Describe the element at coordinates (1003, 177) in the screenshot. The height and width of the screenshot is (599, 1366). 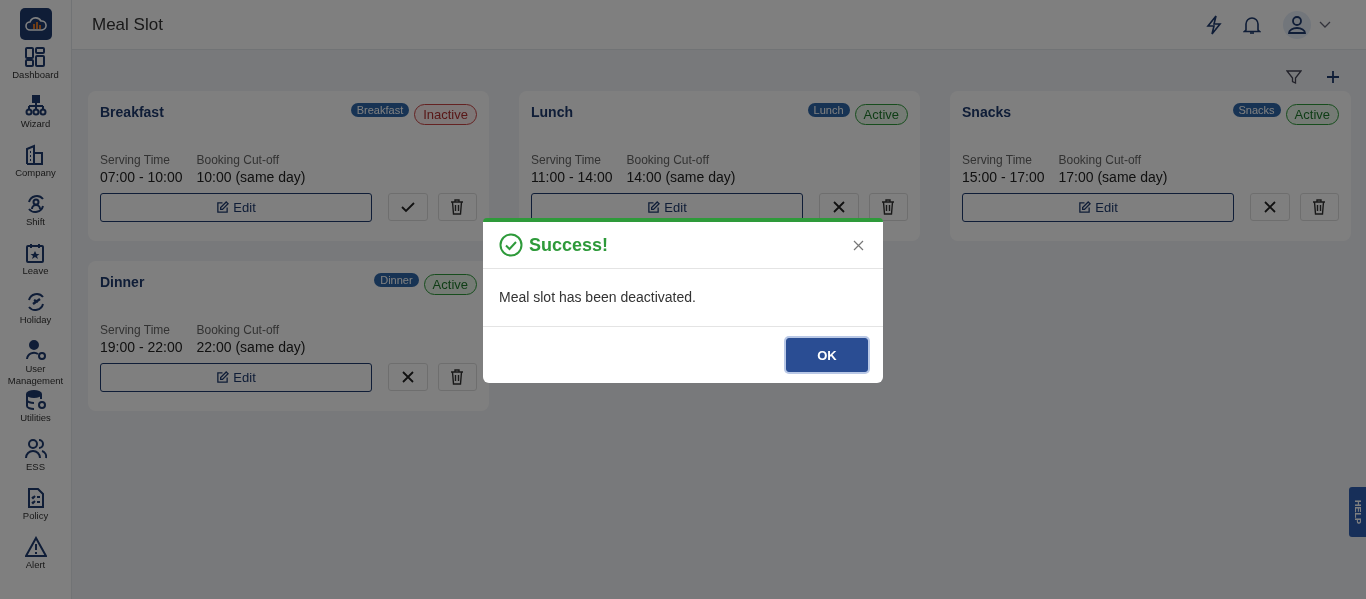
I see `field-value: 15:00 - 17:00` at that location.